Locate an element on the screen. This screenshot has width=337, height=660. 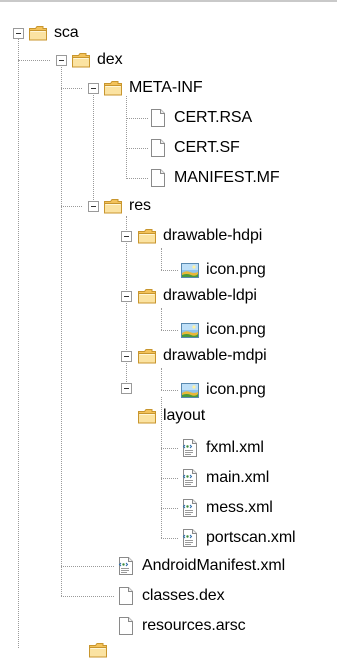
tree-item-android-manifest-xml: AndroidManifest.xml is located at coordinates (200, 566).